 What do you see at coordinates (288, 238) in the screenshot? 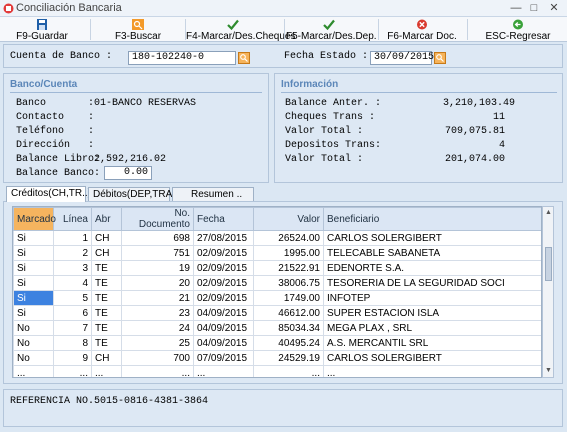
I see `table-cell: 26524.00` at bounding box center [288, 238].